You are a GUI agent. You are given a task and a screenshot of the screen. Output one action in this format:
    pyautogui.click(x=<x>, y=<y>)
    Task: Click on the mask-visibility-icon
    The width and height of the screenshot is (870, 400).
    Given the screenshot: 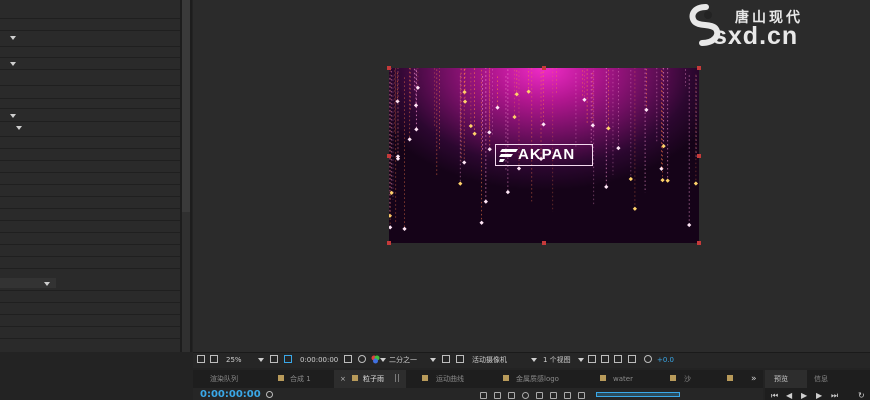 What is the action you would take?
    pyautogui.click(x=288, y=359)
    